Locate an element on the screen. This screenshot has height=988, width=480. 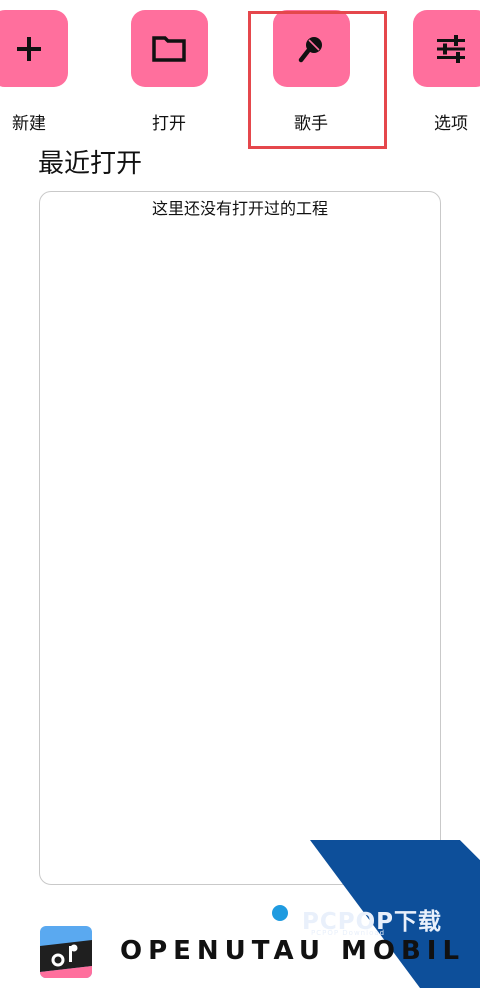
recent-title: 最近打开 is located at coordinates (90, 164).